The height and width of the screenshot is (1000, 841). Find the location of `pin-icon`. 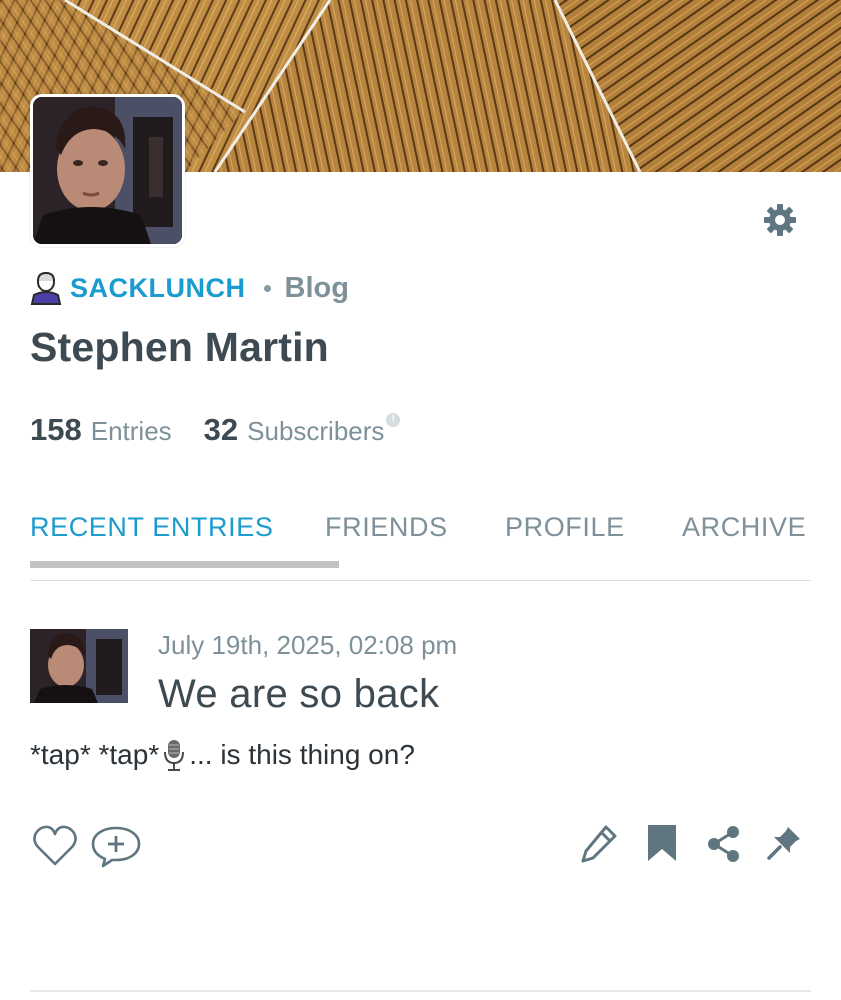

pin-icon is located at coordinates (783, 843).